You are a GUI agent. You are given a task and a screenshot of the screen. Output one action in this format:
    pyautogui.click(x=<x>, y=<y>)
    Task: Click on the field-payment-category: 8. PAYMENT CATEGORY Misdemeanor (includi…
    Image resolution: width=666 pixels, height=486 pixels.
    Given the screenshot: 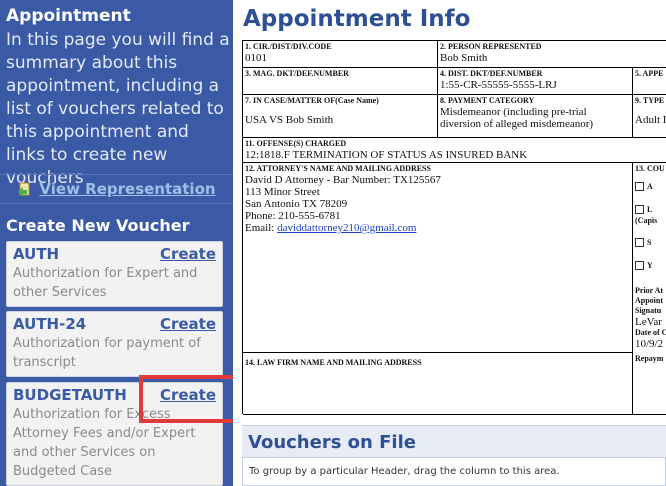 What is the action you would take?
    pyautogui.click(x=535, y=116)
    